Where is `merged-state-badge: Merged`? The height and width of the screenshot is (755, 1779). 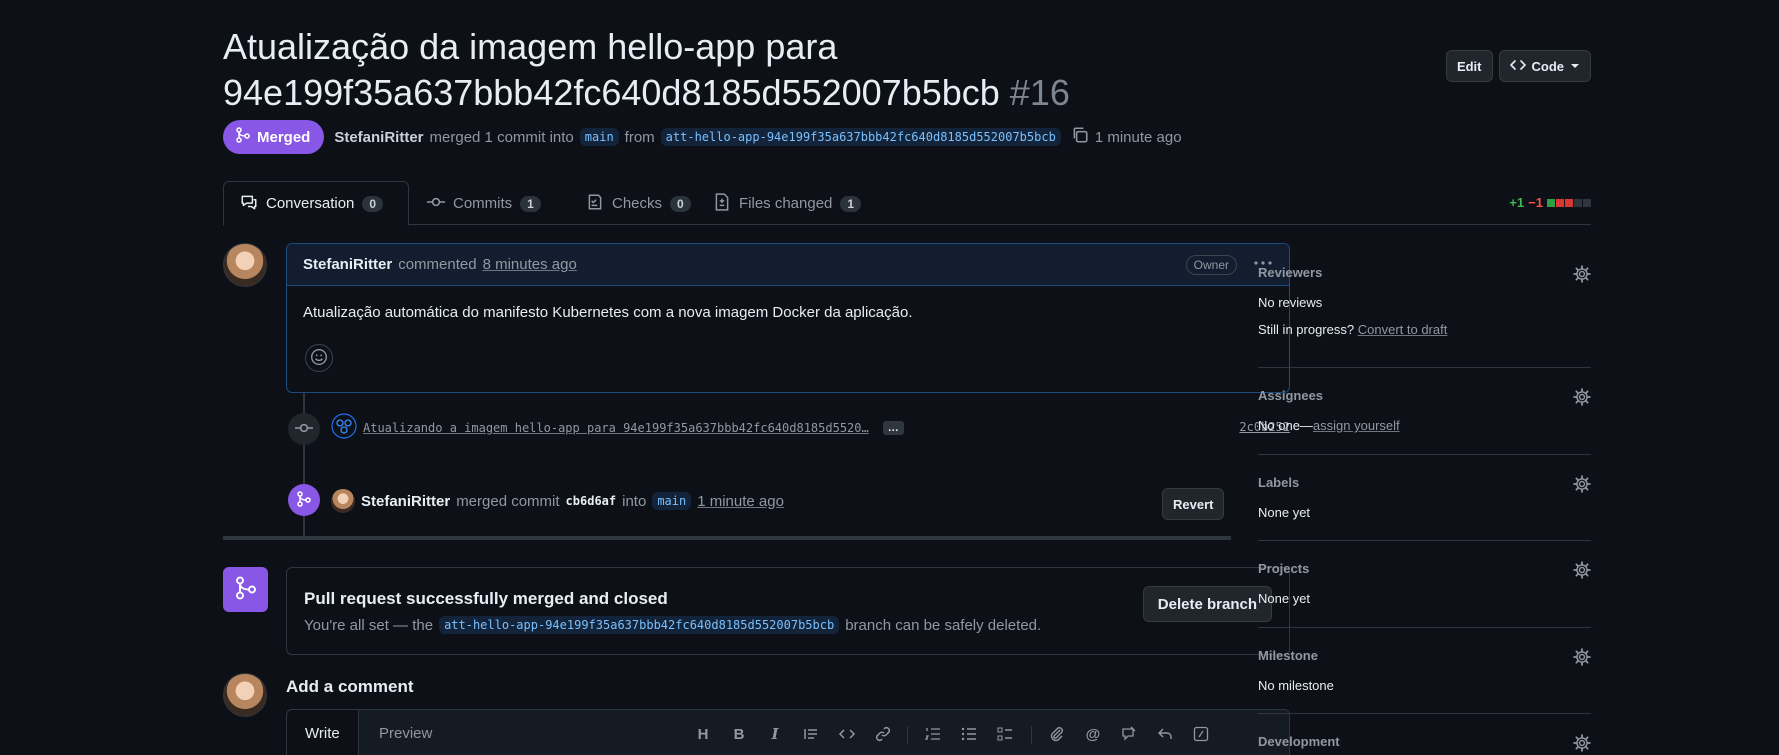 merged-state-badge: Merged is located at coordinates (274, 137).